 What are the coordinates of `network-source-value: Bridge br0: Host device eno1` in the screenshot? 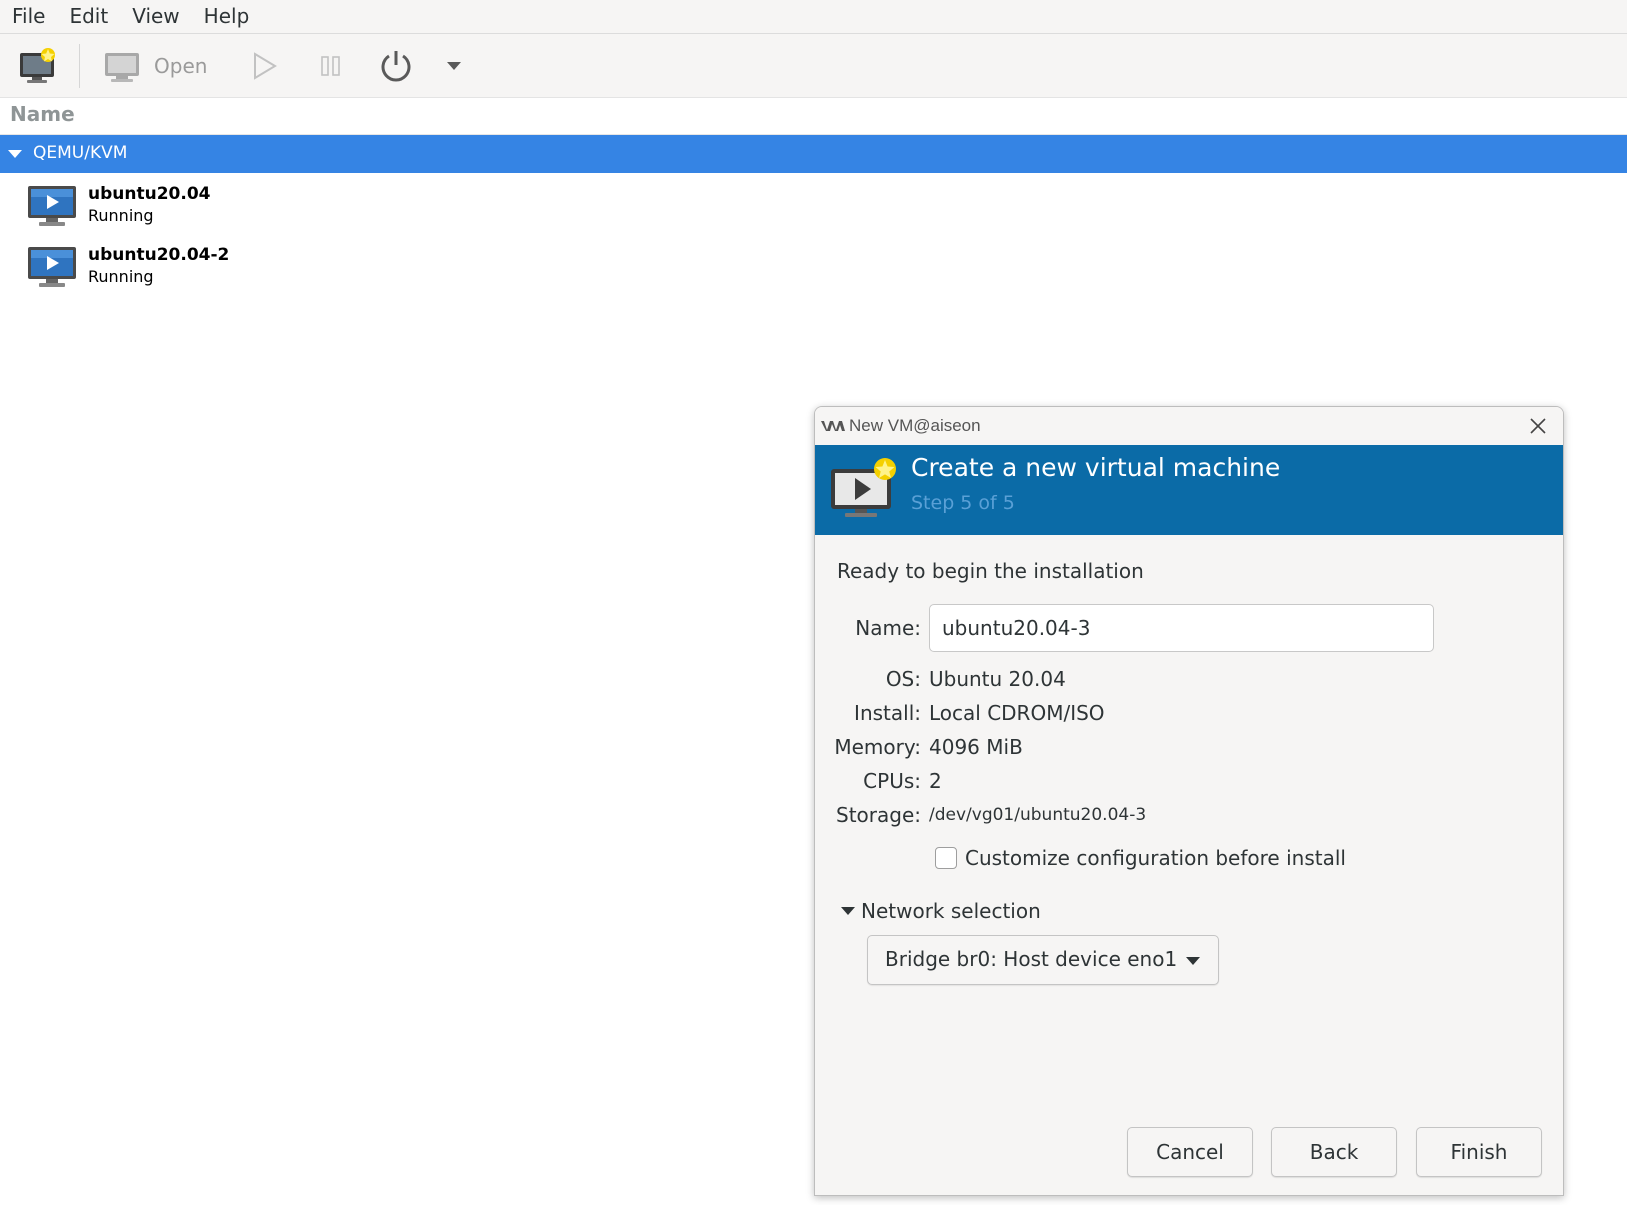 It's located at (1031, 959).